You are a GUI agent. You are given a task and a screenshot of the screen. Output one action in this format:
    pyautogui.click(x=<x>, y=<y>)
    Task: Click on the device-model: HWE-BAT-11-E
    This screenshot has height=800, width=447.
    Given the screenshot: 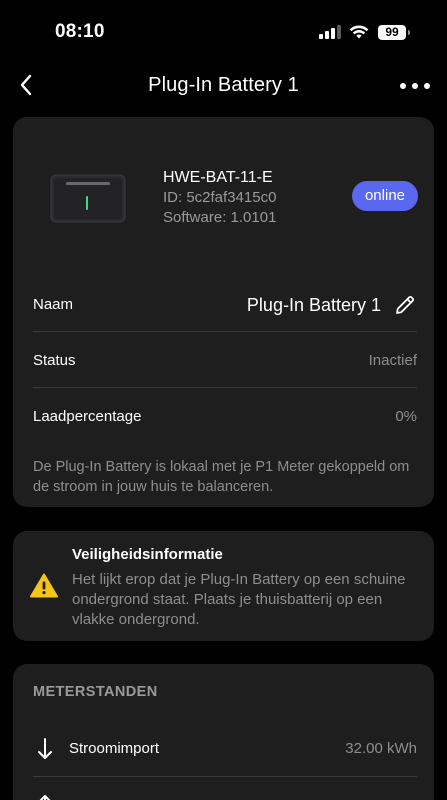 What is the action you would take?
    pyautogui.click(x=218, y=177)
    